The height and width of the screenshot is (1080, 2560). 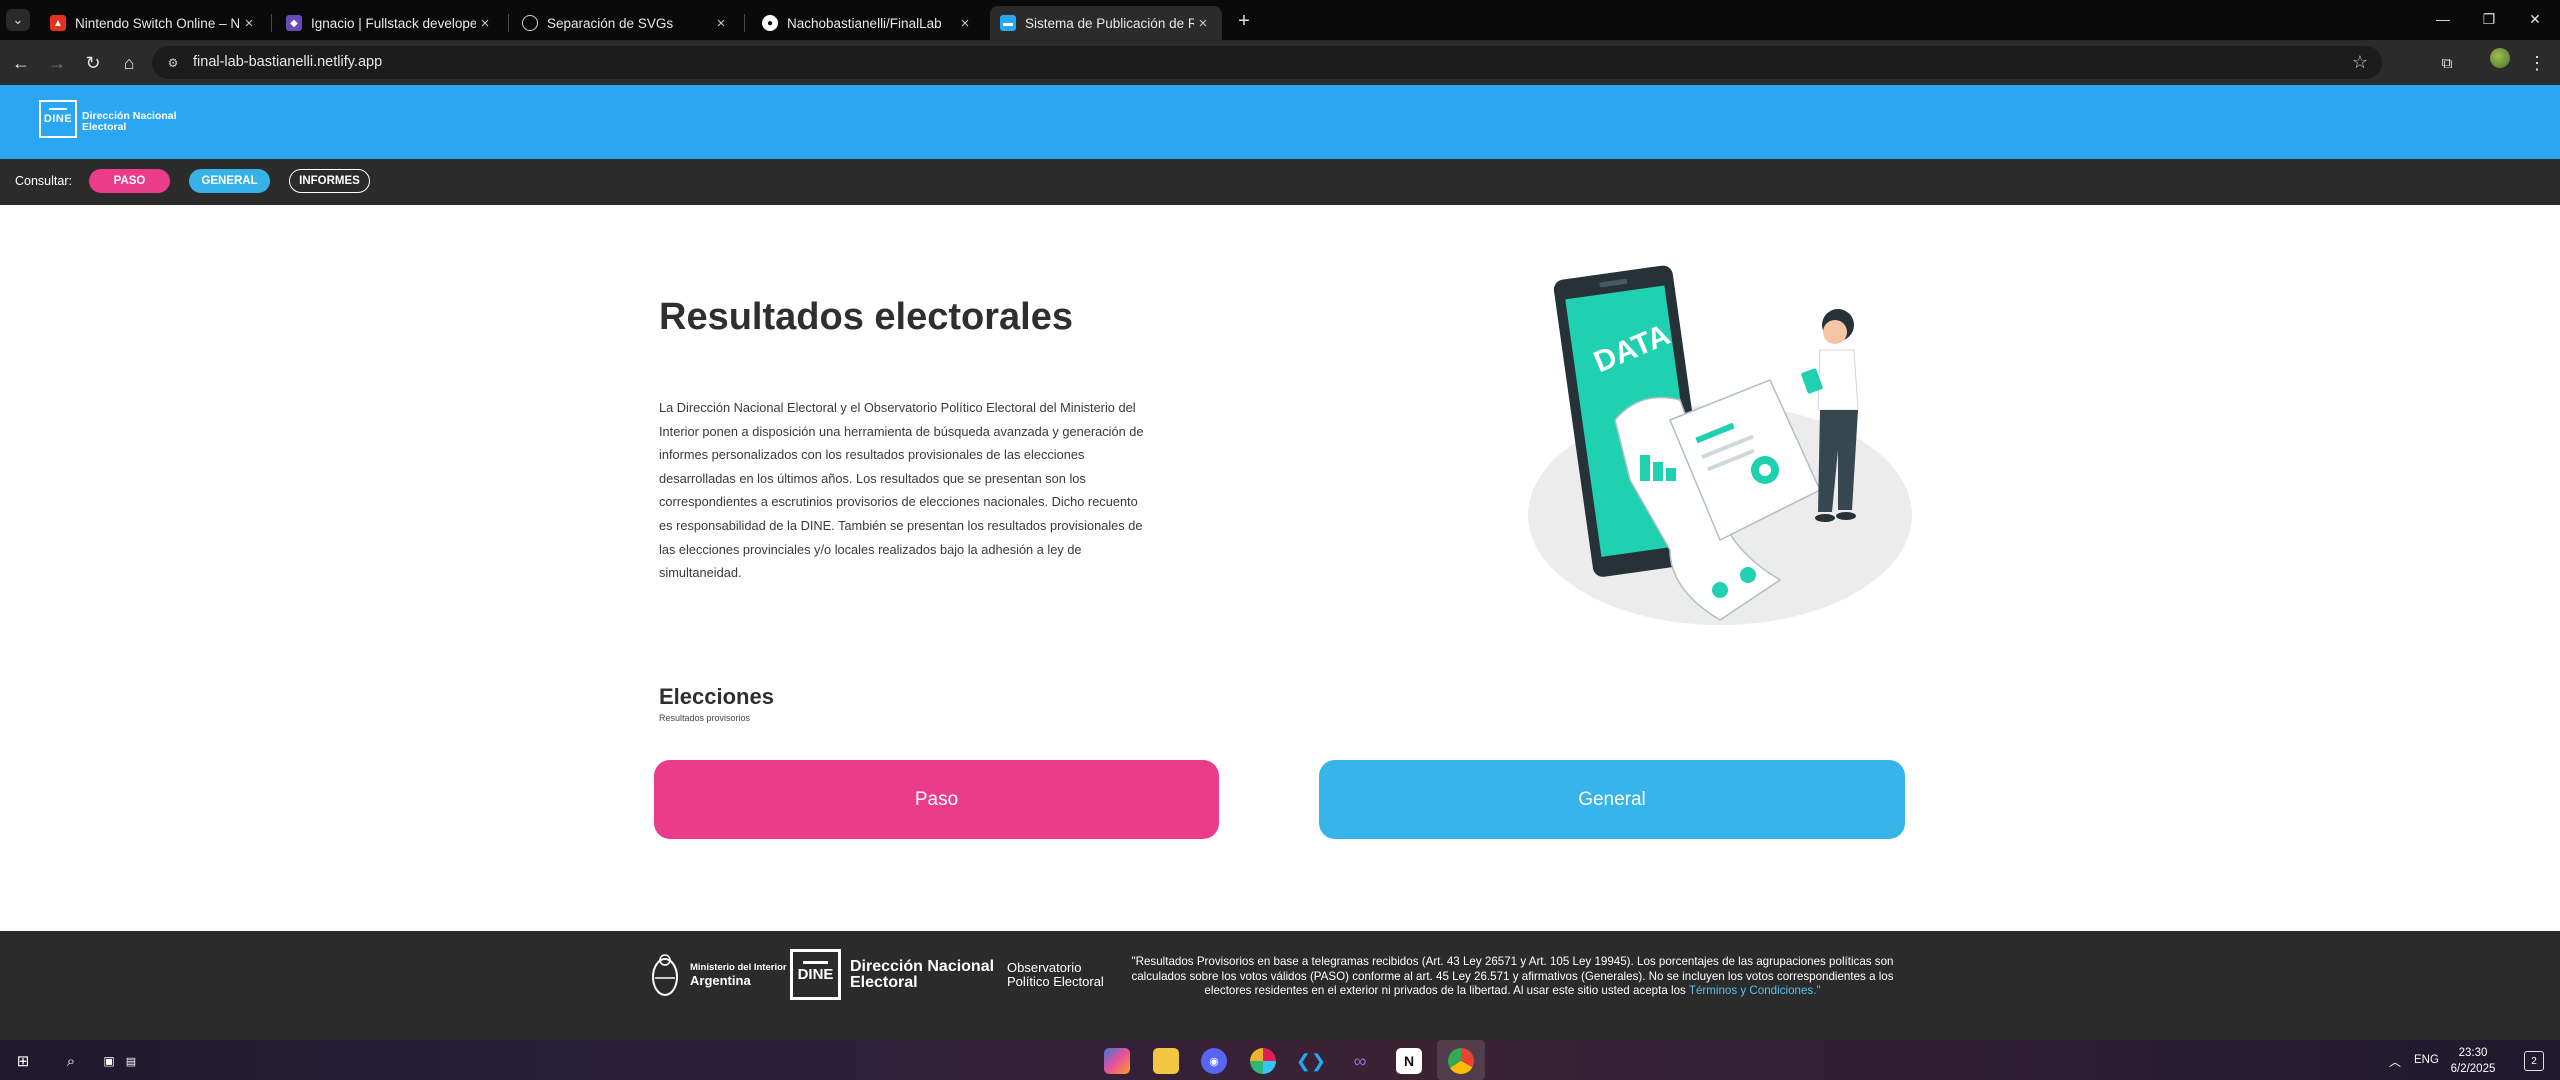 What do you see at coordinates (1055, 981) in the screenshot?
I see `observatorio-line-2: Político Electoral` at bounding box center [1055, 981].